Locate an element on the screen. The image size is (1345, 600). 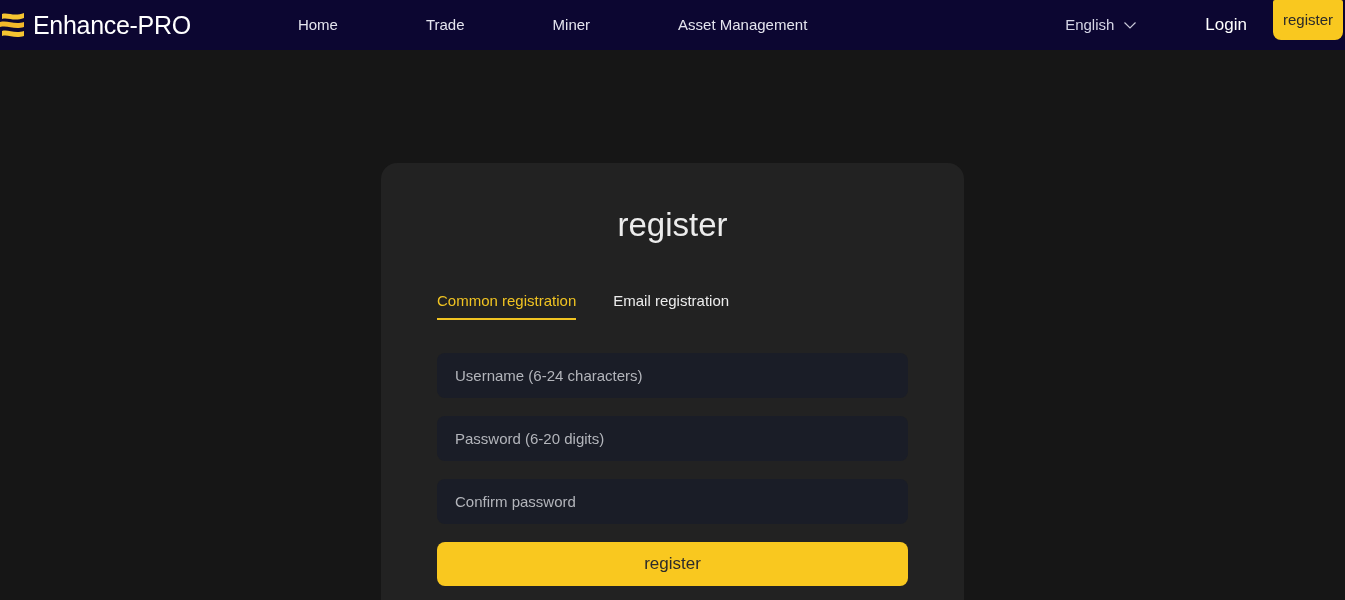
registration-tab: Email registration is located at coordinates (671, 306).